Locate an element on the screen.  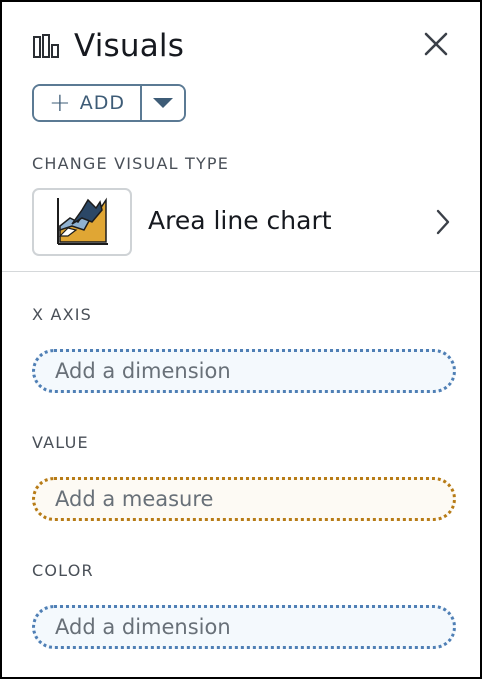
visual-type-selector: Area line chart is located at coordinates (242, 222).